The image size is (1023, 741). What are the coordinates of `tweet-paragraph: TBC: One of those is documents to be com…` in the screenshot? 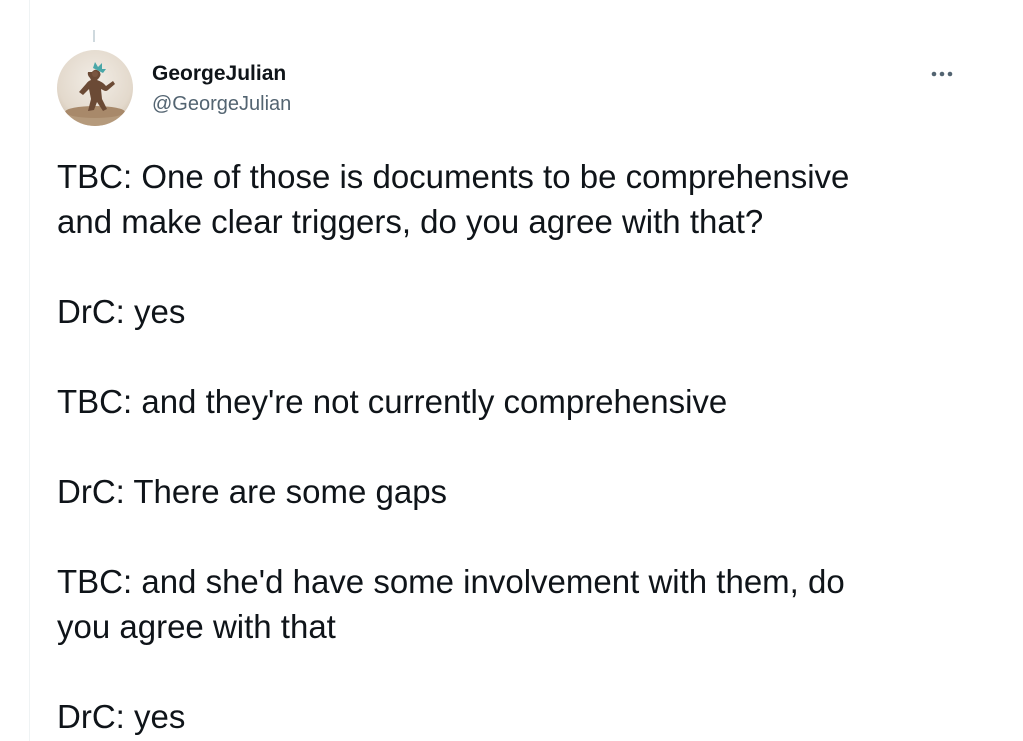 It's located at (453, 199).